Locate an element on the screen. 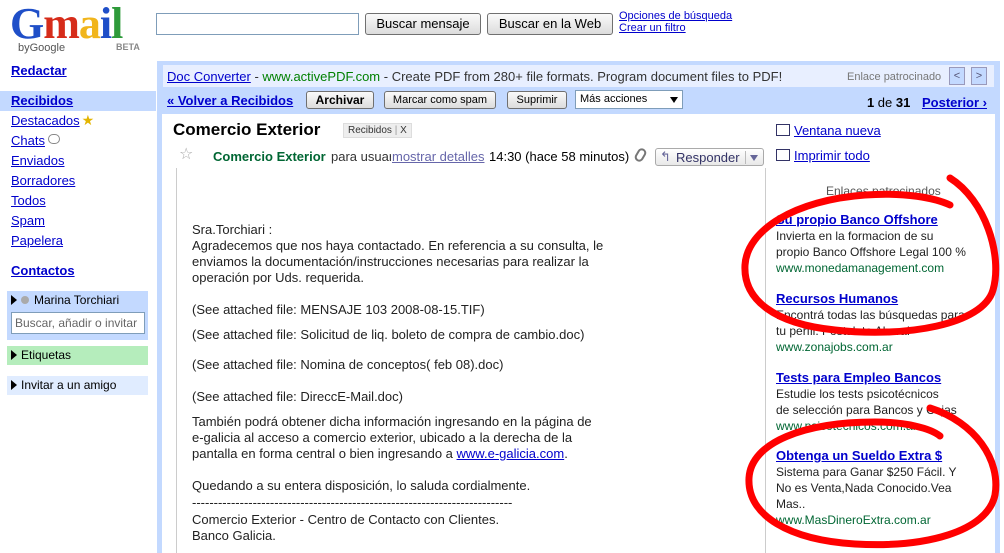  nav-contacts-label: Contactos is located at coordinates (43, 270).